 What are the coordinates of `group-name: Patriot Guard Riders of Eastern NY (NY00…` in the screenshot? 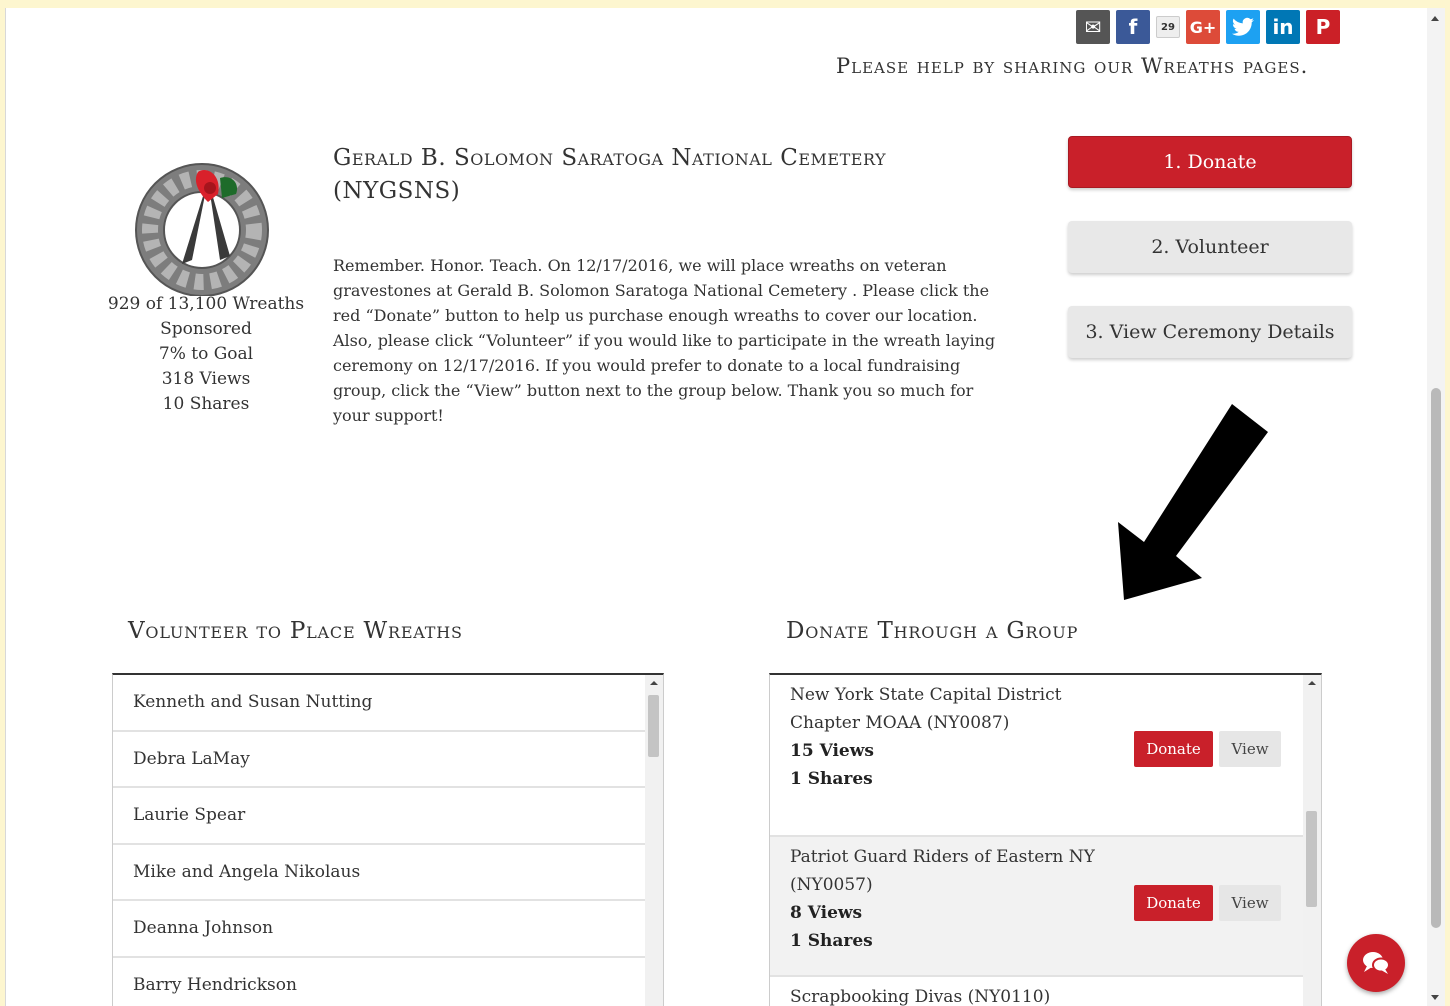 It's located at (942, 871).